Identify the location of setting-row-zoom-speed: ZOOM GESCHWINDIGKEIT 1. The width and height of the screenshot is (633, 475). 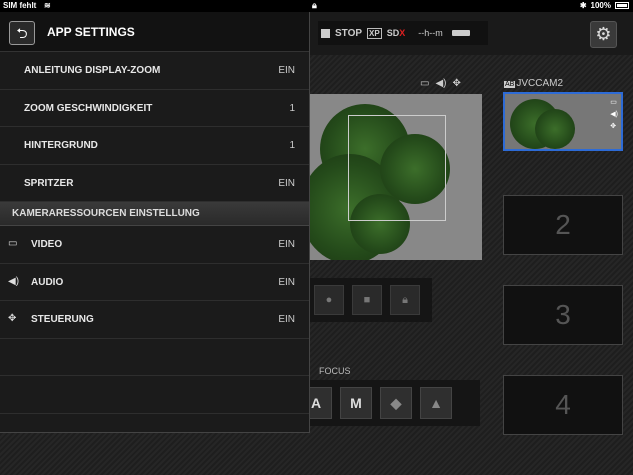
(154, 108).